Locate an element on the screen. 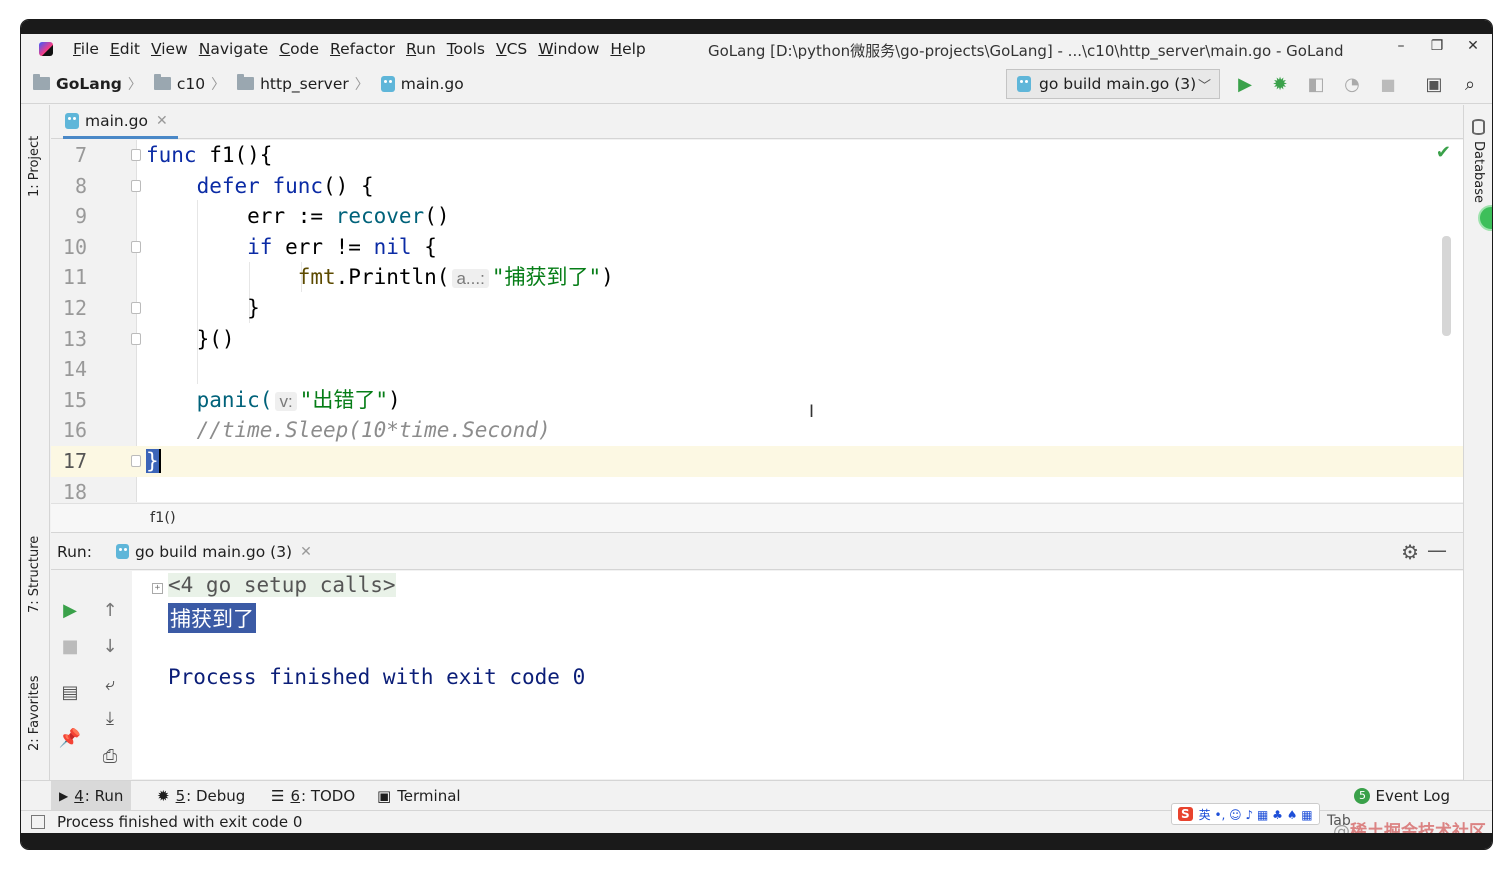  run-tool-button: ▶ 4: Run is located at coordinates (91, 796).